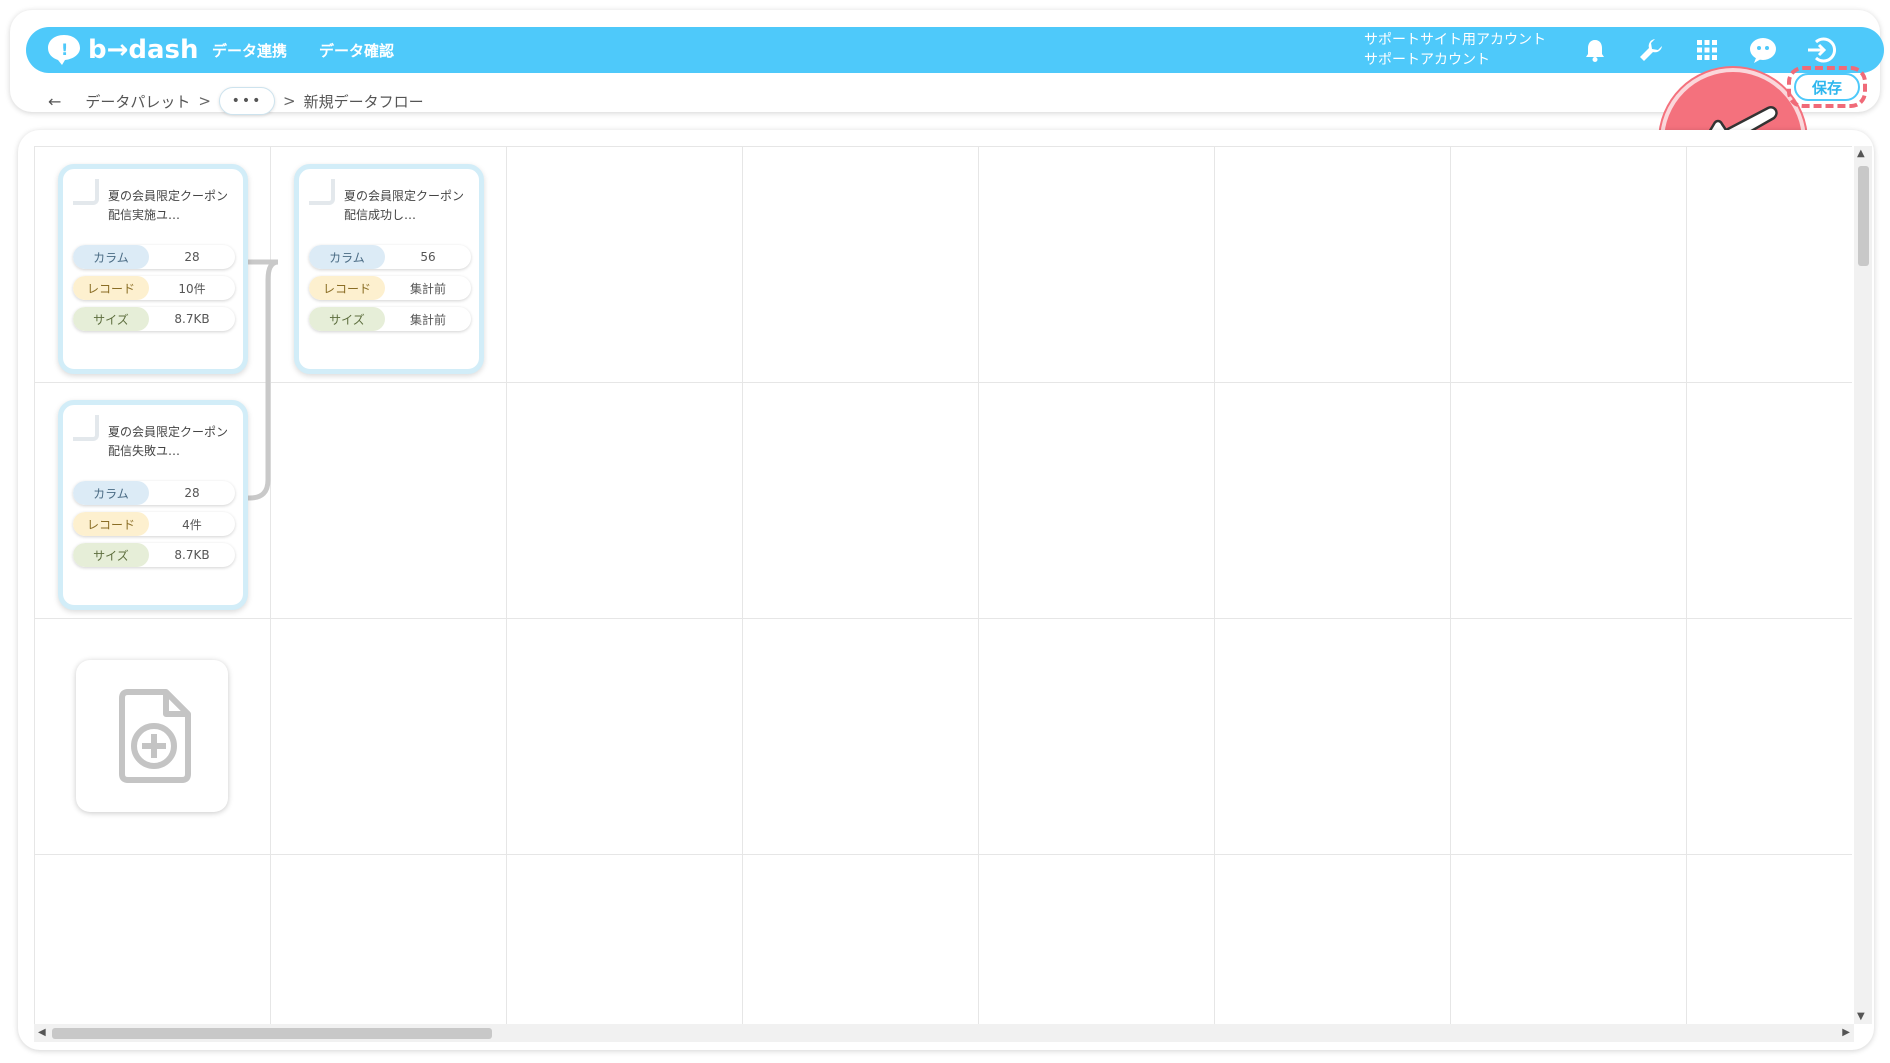  I want to click on scroll-right-icon: ▶, so click(1846, 1032).